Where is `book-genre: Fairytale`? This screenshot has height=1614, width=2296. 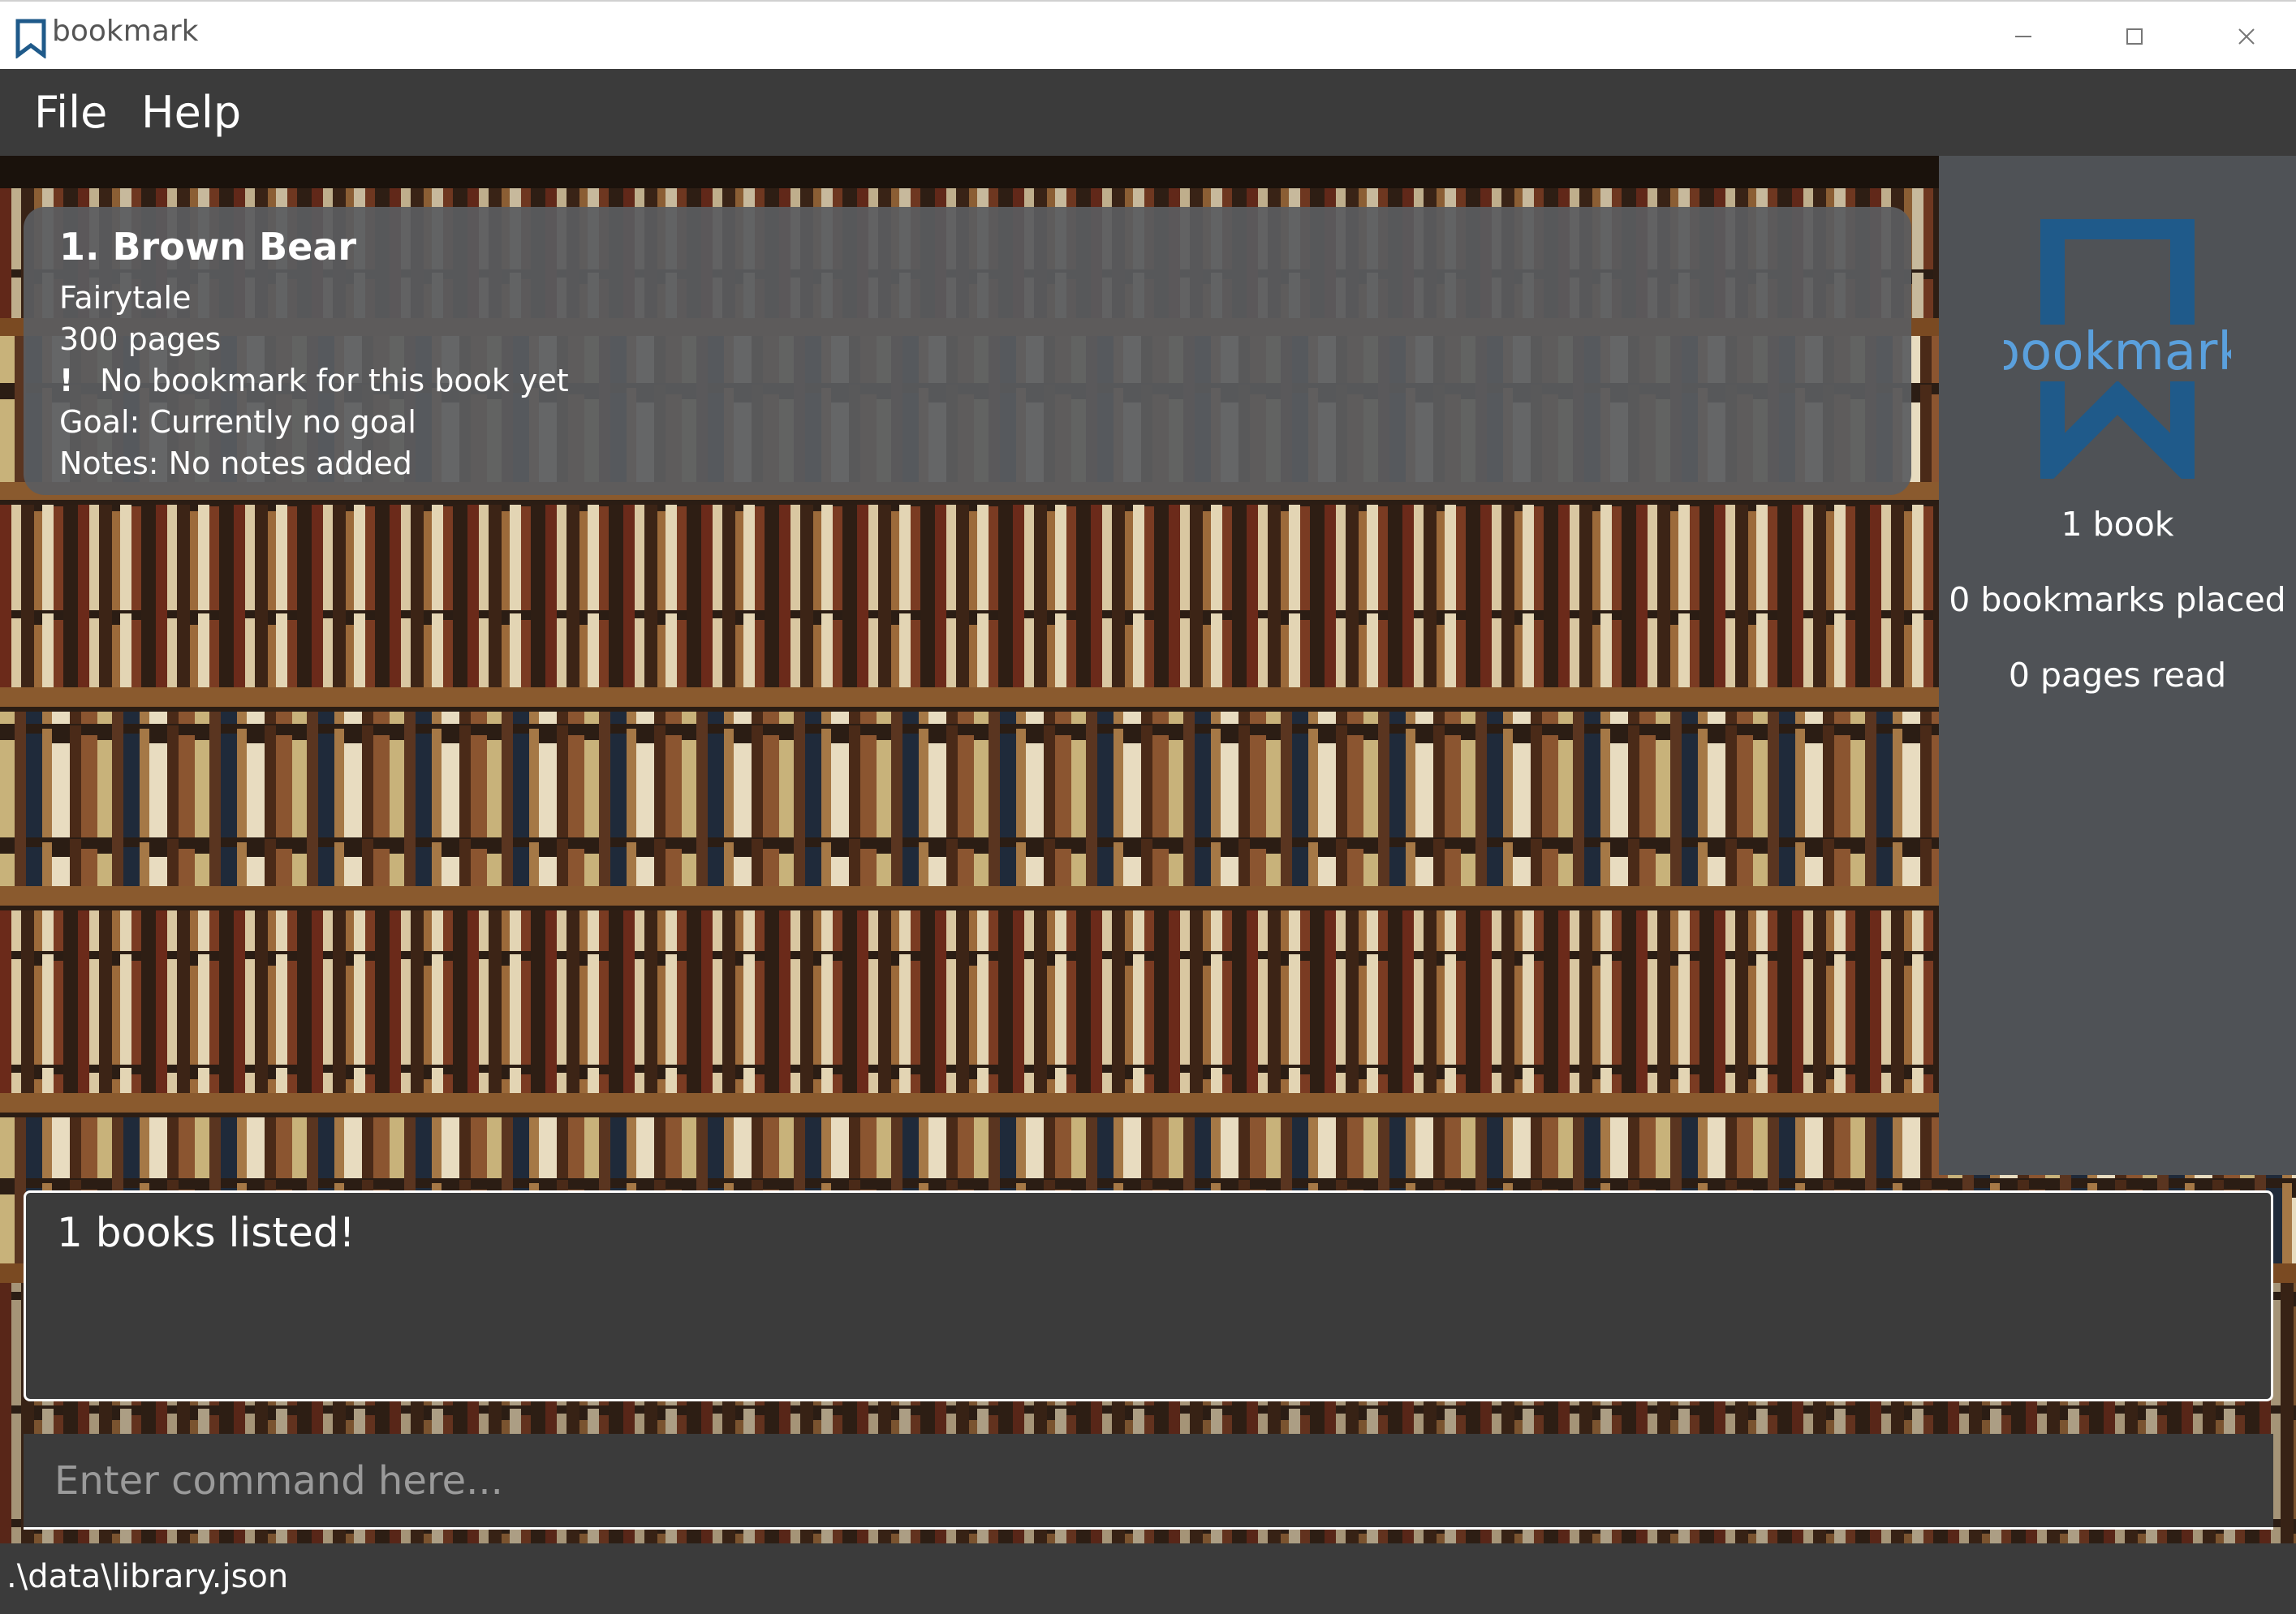 book-genre: Fairytale is located at coordinates (126, 298).